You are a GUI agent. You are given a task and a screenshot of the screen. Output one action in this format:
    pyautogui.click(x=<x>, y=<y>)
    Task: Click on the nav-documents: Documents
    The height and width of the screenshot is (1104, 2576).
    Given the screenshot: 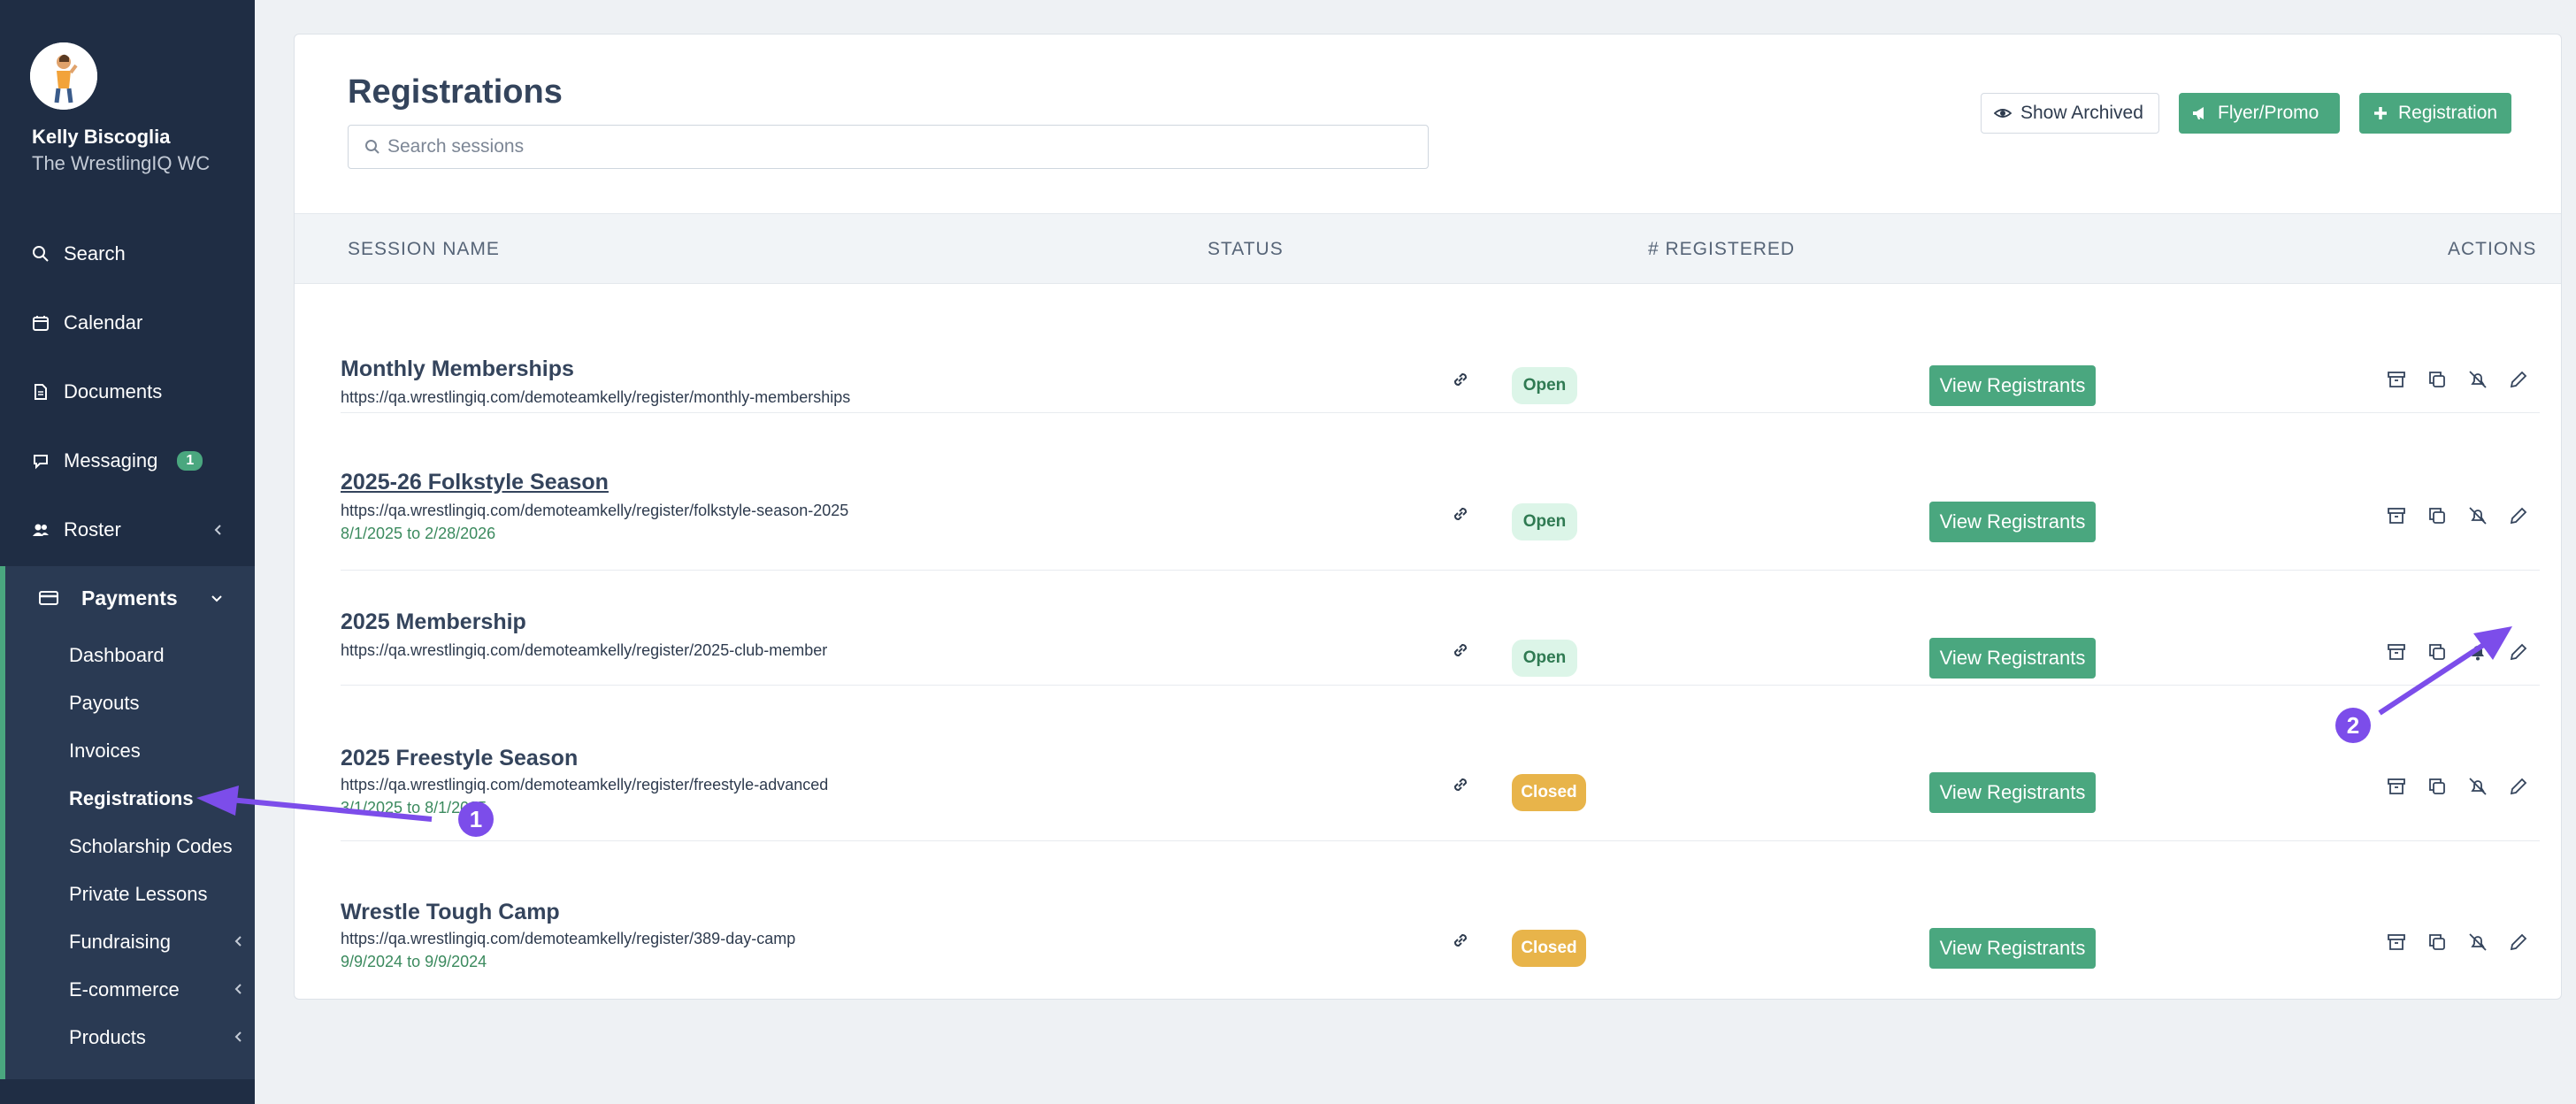 What is the action you would take?
    pyautogui.click(x=127, y=391)
    